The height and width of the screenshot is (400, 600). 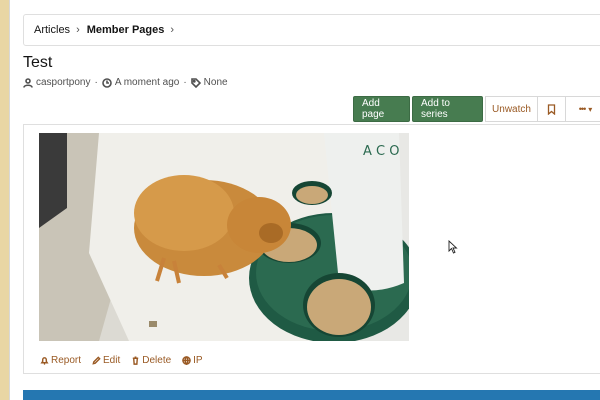 What do you see at coordinates (28, 82) in the screenshot?
I see `user-icon` at bounding box center [28, 82].